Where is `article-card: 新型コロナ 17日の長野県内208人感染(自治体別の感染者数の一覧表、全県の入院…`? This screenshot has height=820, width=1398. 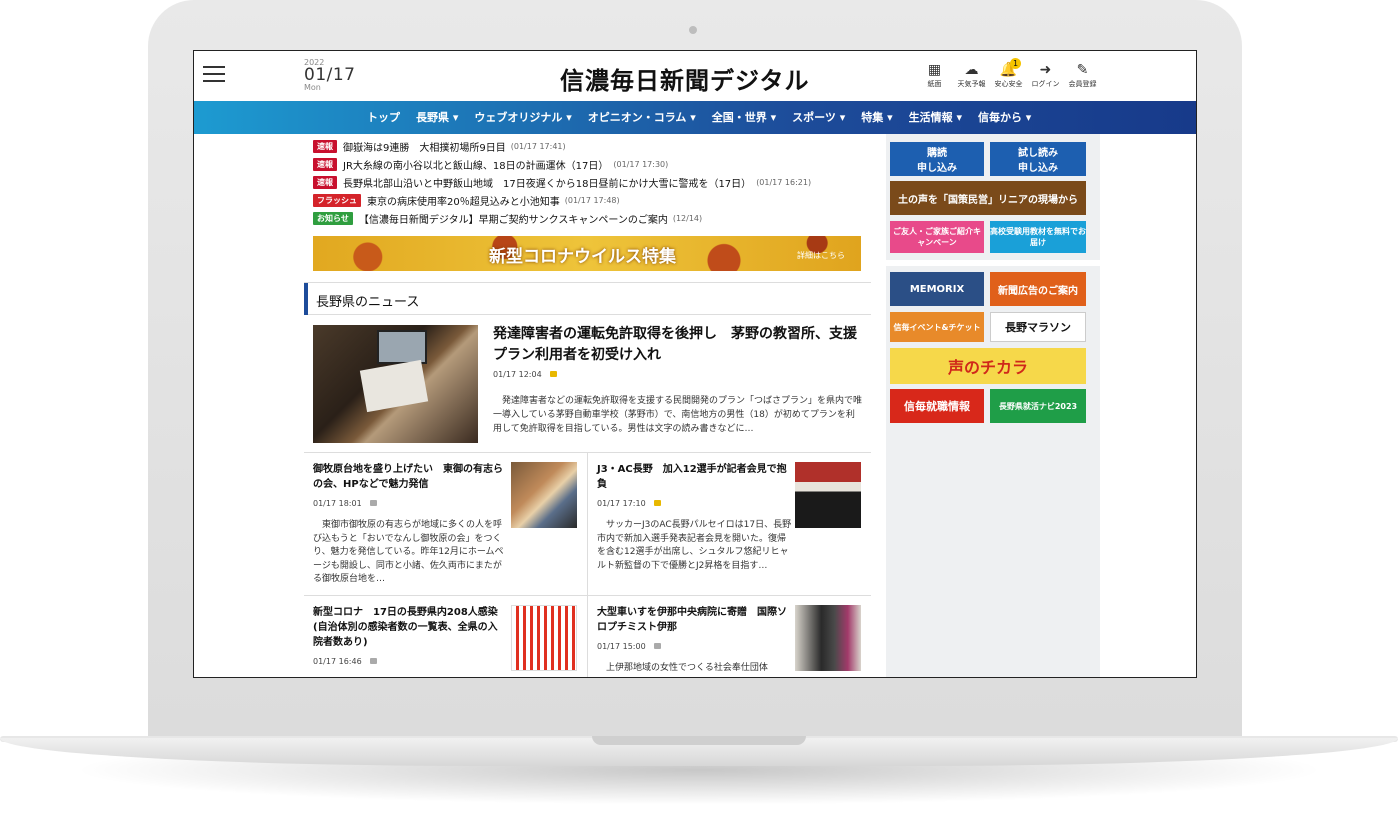 article-card: 新型コロナ 17日の長野県内208人感染(自治体別の感染者数の一覧表、全県の入院… is located at coordinates (446, 636).